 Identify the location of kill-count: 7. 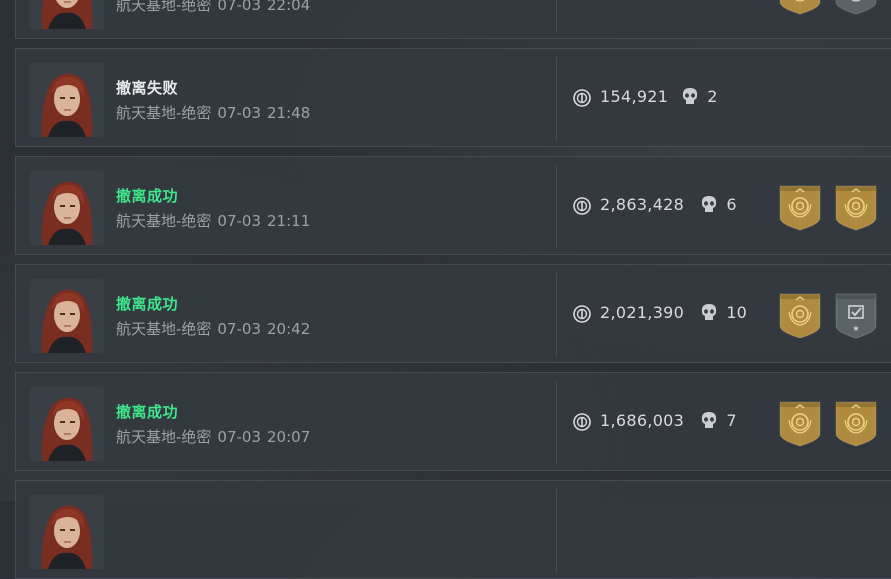
(731, 420).